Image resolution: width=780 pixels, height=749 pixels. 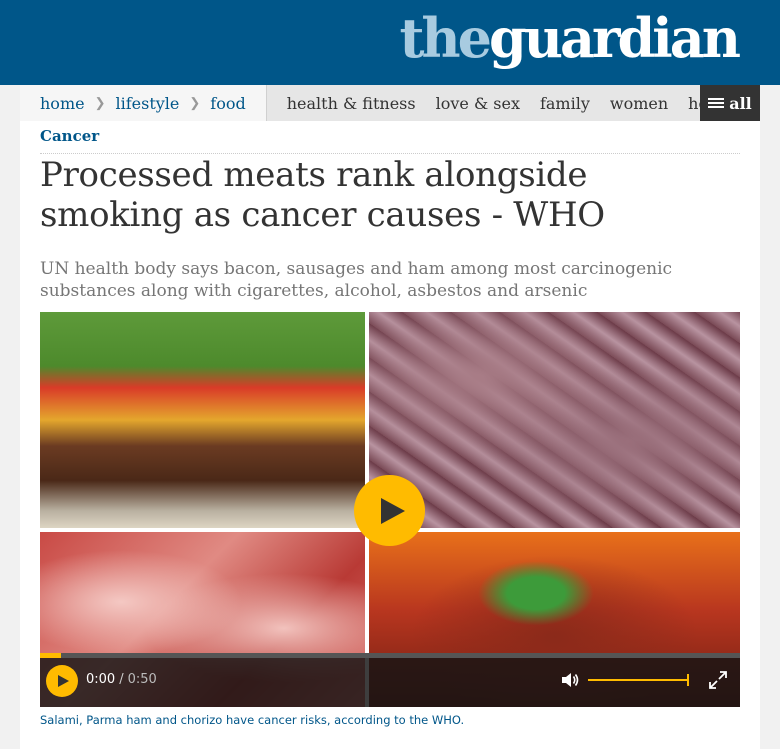 What do you see at coordinates (227, 103) in the screenshot?
I see `breadcrumb-food: food` at bounding box center [227, 103].